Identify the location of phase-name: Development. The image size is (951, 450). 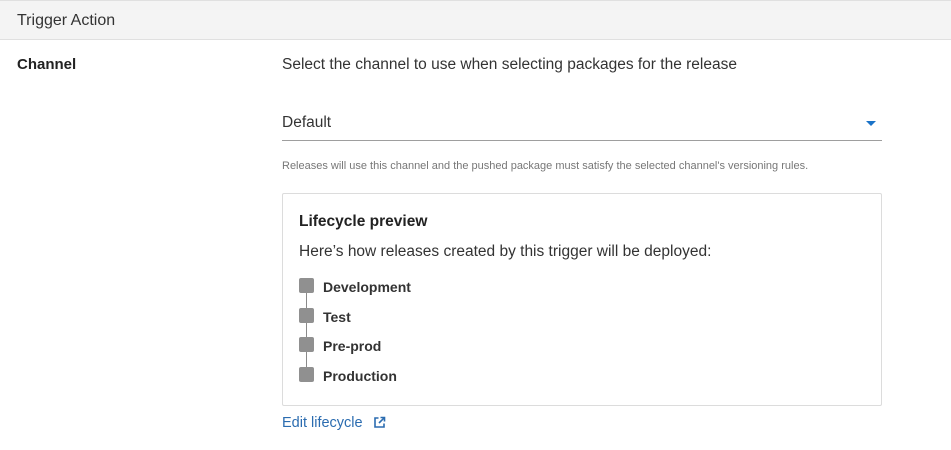
(367, 287).